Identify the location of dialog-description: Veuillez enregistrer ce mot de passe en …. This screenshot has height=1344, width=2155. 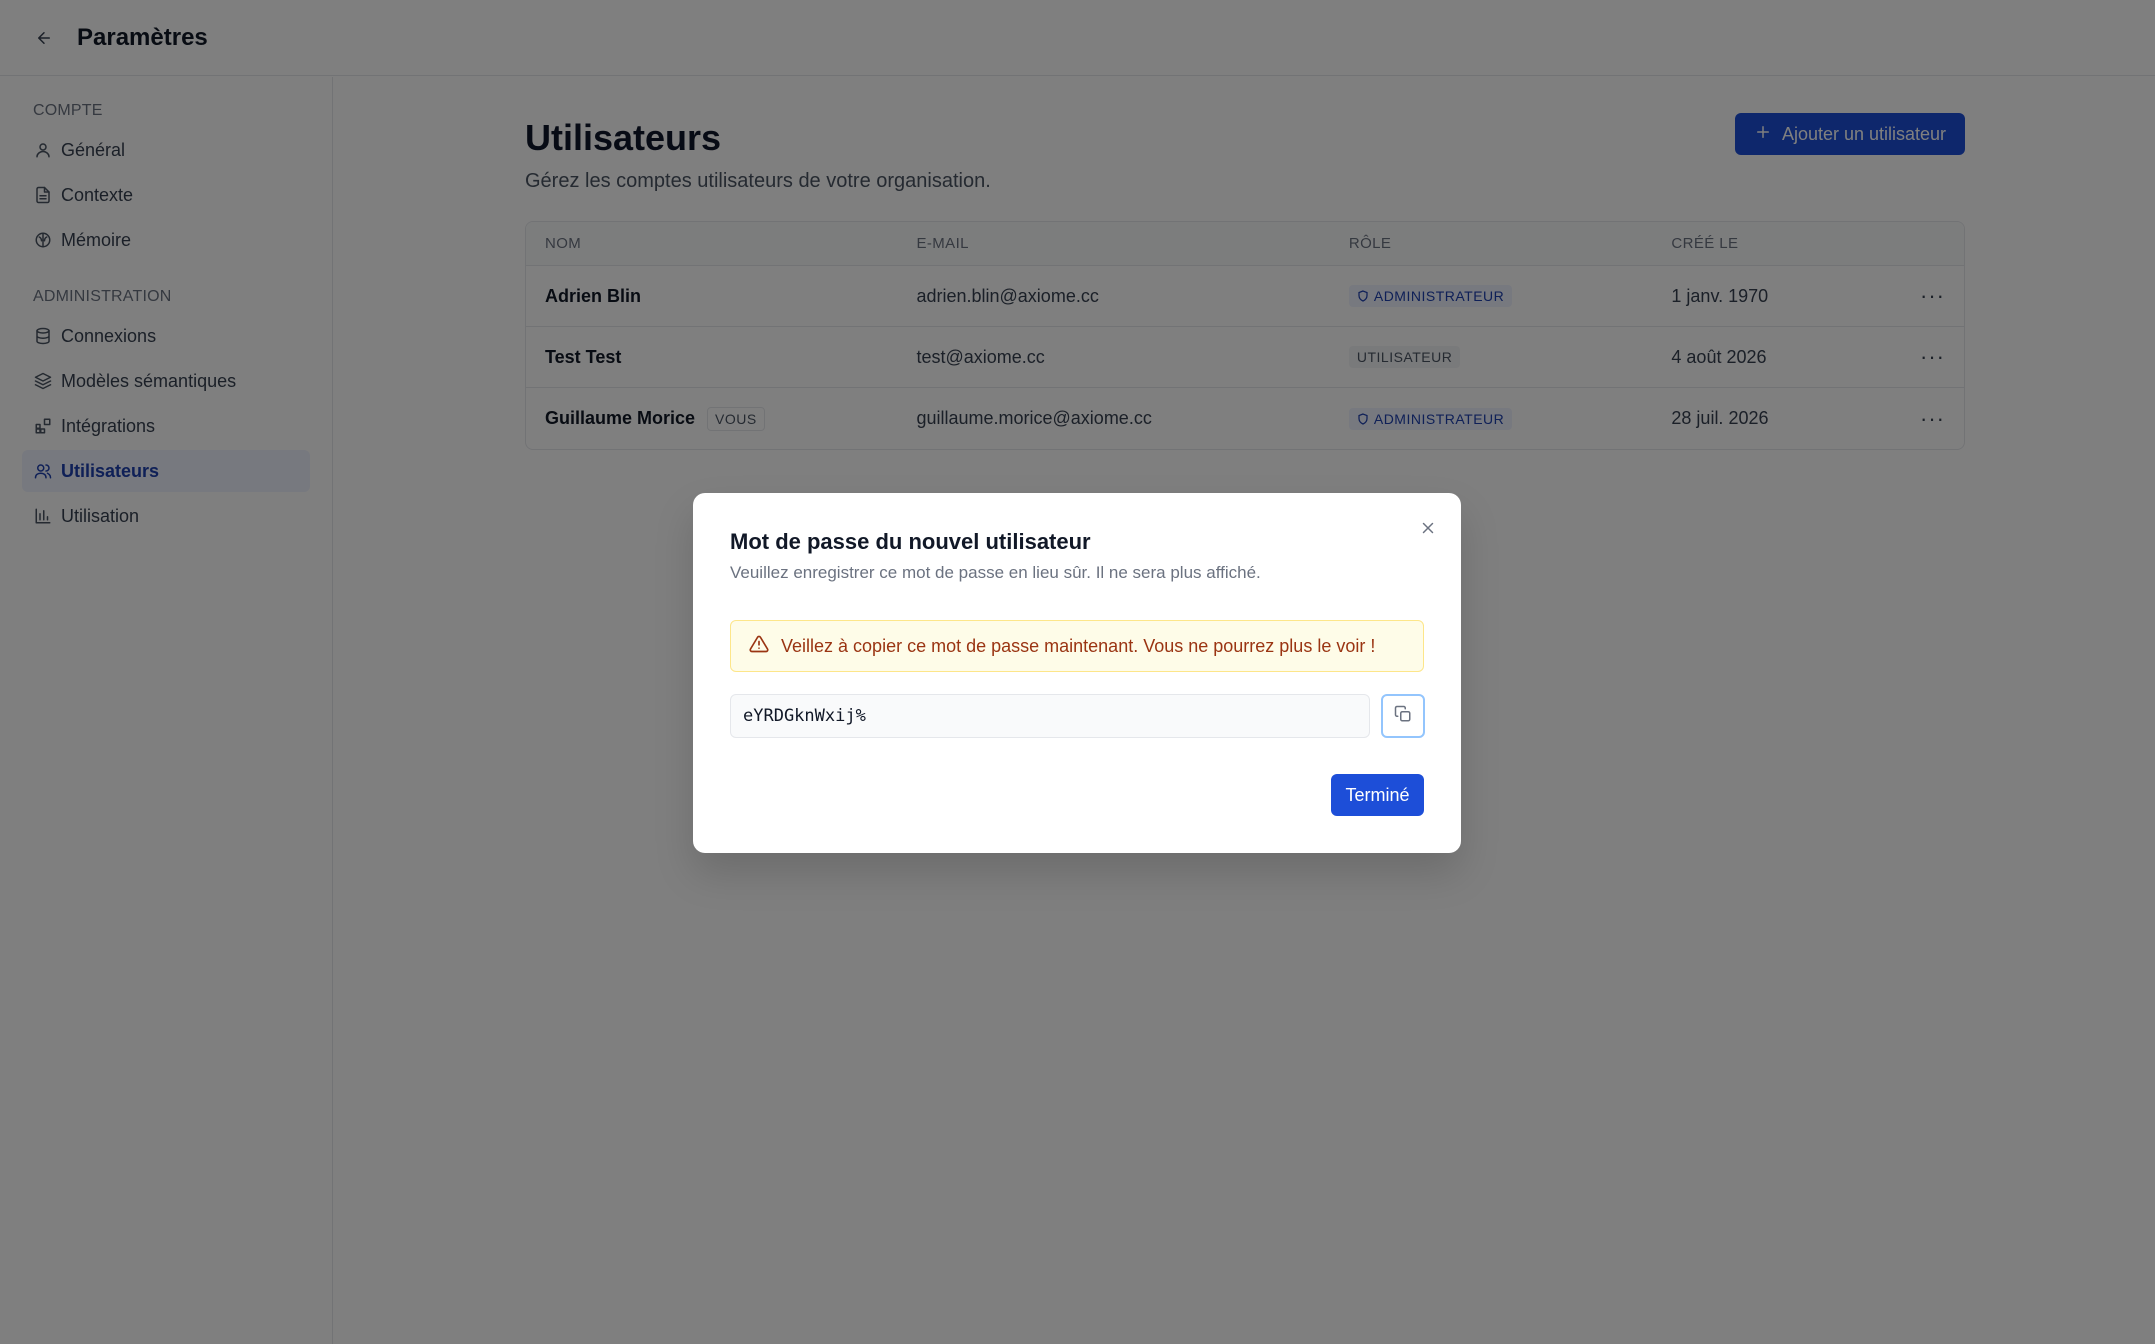
(995, 572).